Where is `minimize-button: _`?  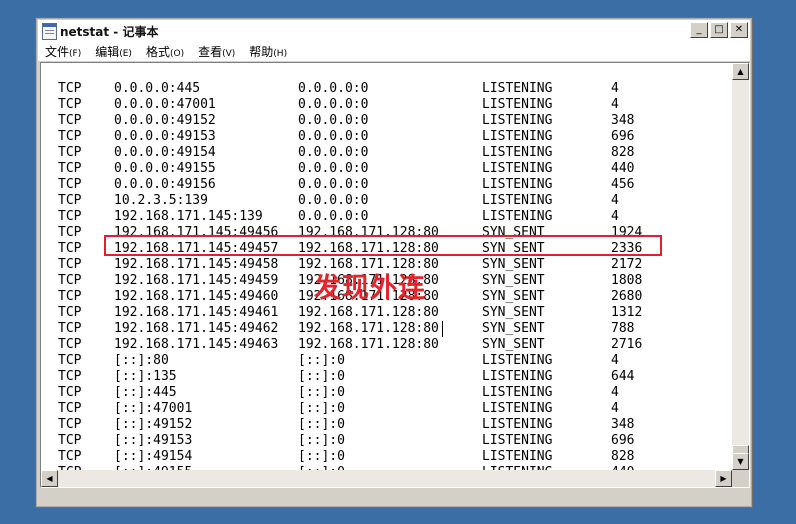
minimize-button: _ is located at coordinates (699, 30).